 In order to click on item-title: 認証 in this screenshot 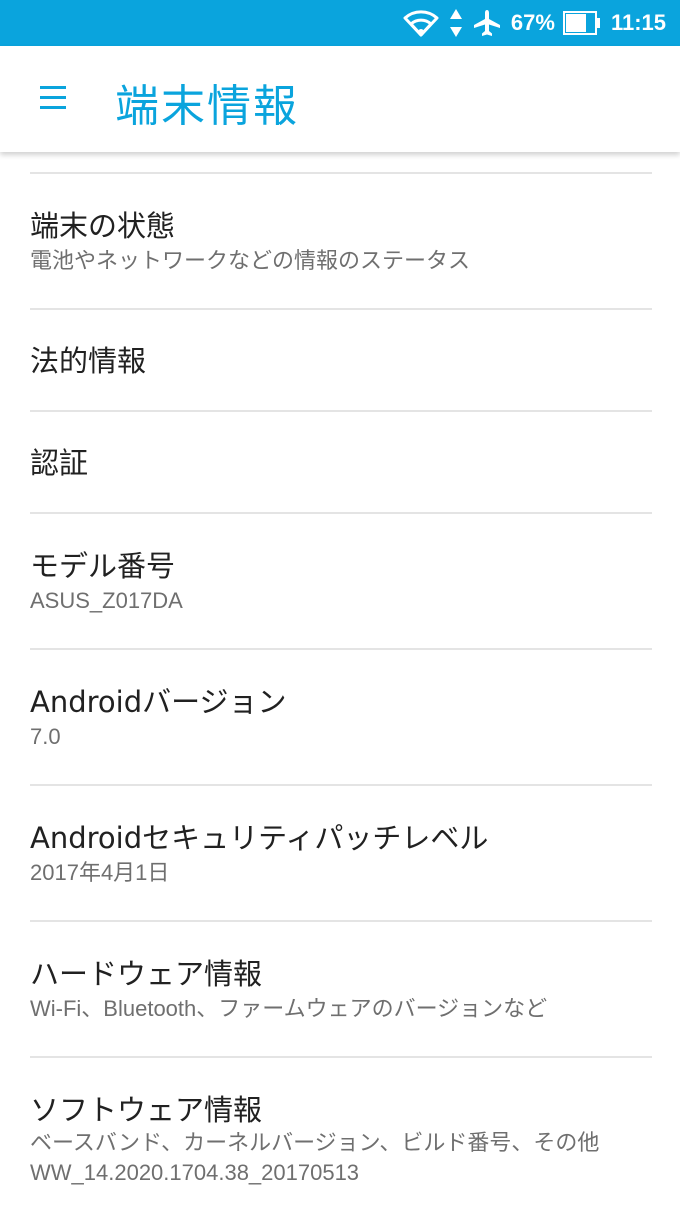, I will do `click(59, 463)`.